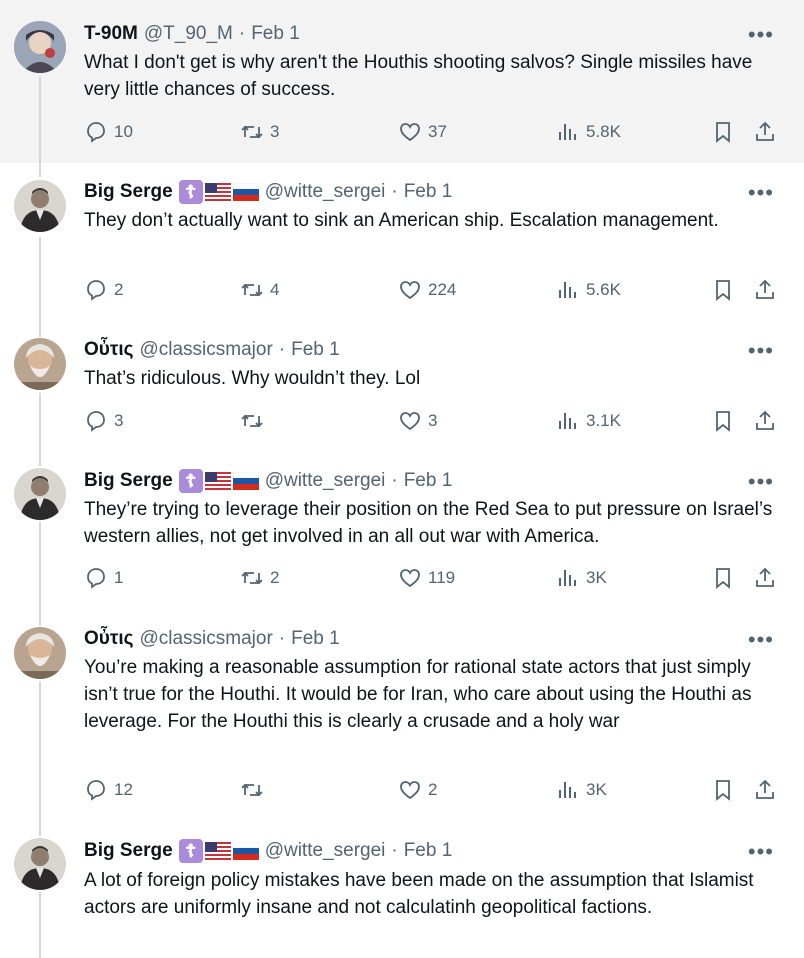 This screenshot has width=804, height=958. Describe the element at coordinates (108, 790) in the screenshot. I see `reply-button: 12` at that location.